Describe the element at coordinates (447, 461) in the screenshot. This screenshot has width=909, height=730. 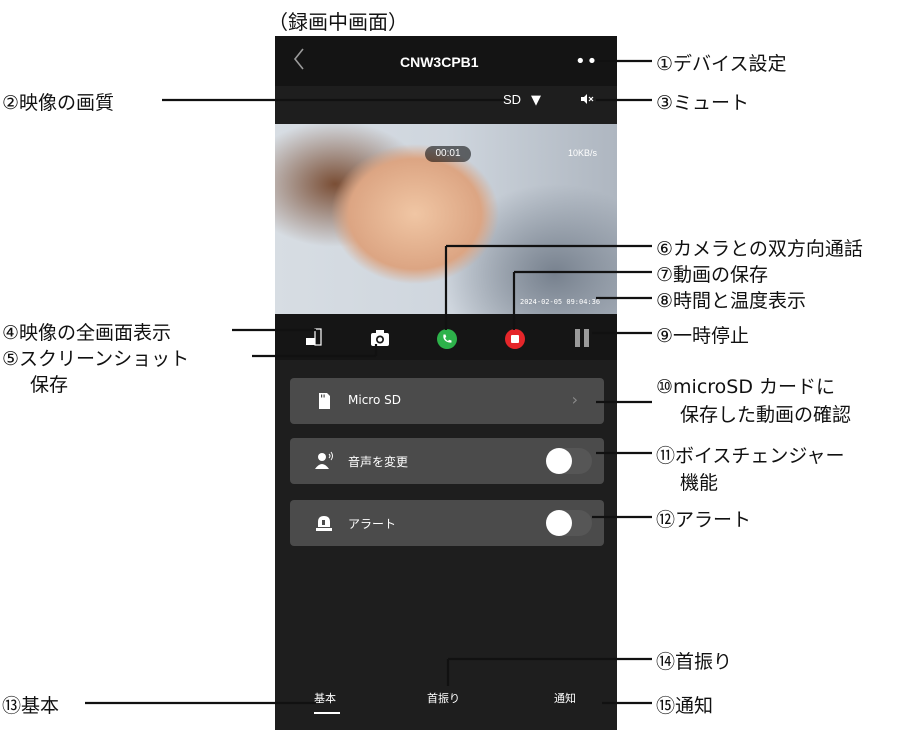
I see `voice-changer-row: 音声を変更` at that location.